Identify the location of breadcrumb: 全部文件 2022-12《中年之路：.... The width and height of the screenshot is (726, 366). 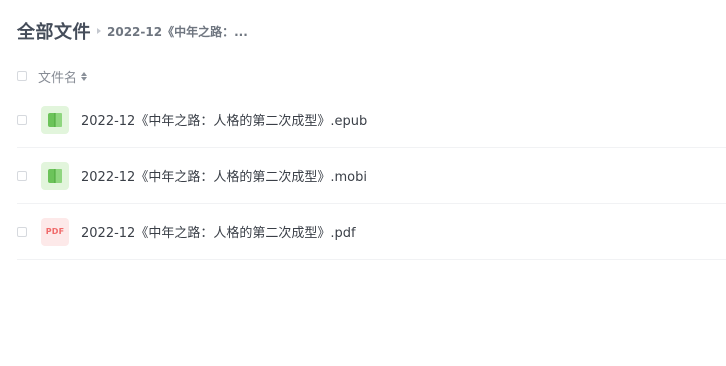
(132, 31).